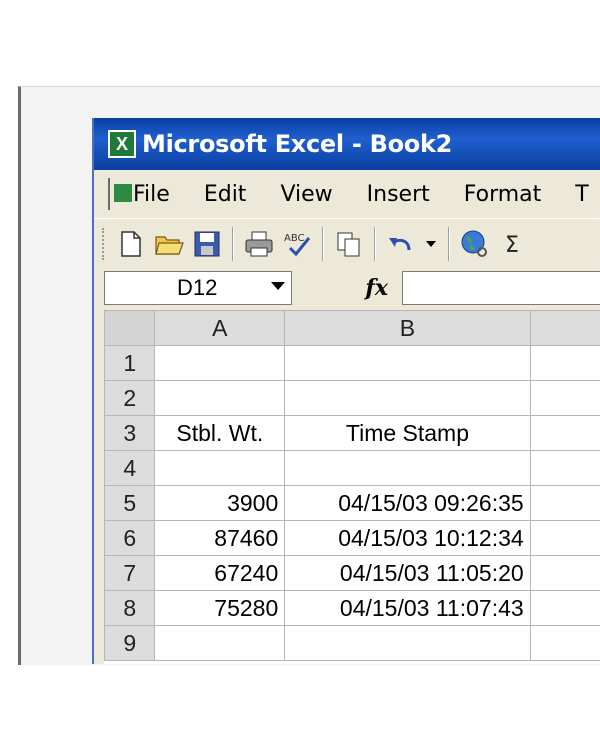 This screenshot has width=600, height=750. Describe the element at coordinates (564, 363) in the screenshot. I see `cell-c1` at that location.